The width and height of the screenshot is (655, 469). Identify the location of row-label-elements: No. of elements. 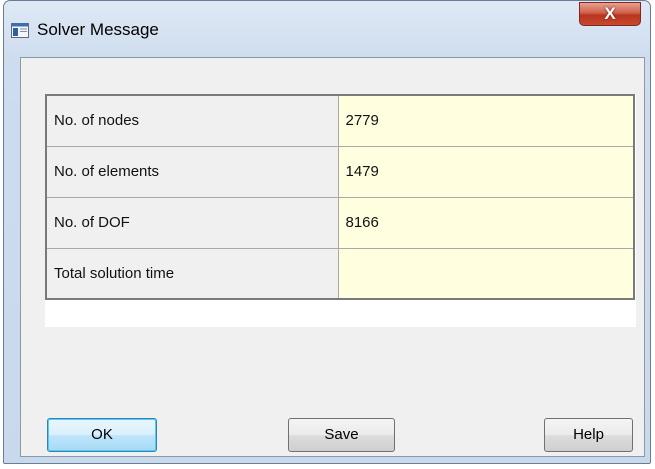
(192, 171).